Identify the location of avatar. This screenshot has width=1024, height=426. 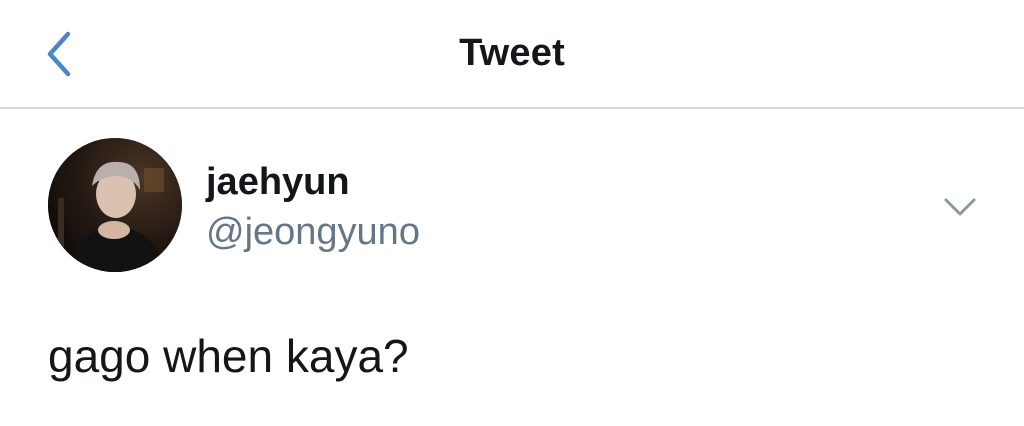
(115, 205).